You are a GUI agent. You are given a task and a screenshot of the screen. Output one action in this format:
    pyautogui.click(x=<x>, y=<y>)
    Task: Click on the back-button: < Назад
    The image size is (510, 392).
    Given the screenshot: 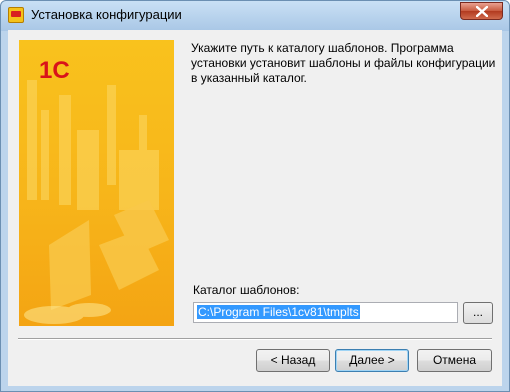 What is the action you would take?
    pyautogui.click(x=293, y=360)
    